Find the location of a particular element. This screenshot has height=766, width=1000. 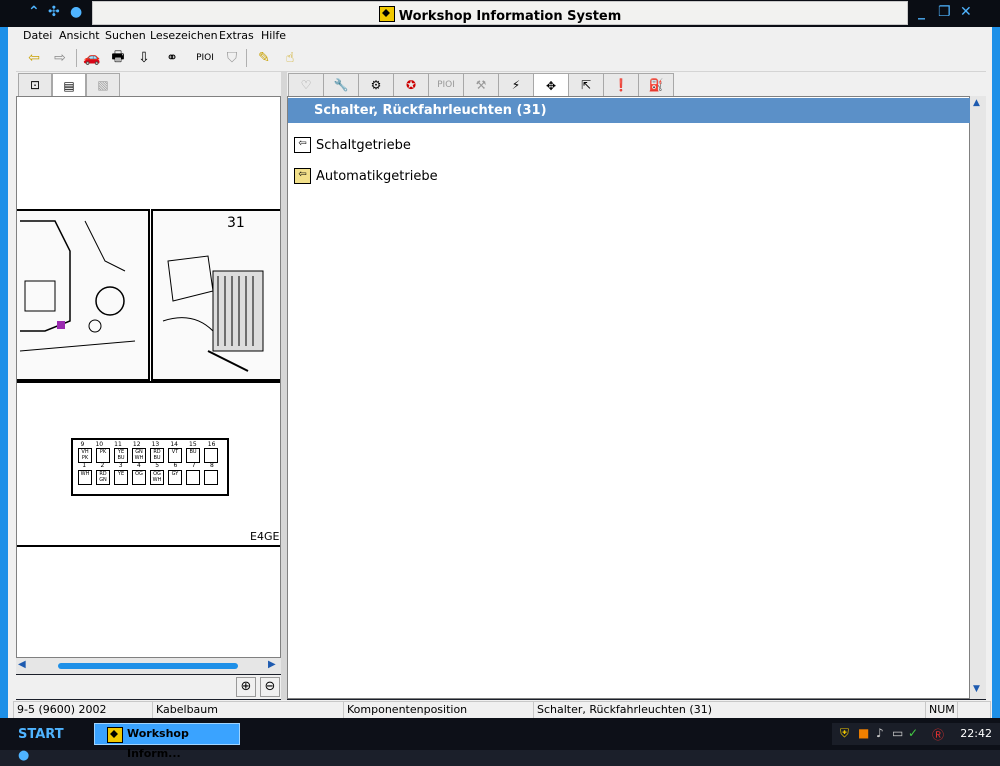

pin-numbers-bottom: 1 2 3 4 5 6 7 8 is located at coordinates (148, 465).